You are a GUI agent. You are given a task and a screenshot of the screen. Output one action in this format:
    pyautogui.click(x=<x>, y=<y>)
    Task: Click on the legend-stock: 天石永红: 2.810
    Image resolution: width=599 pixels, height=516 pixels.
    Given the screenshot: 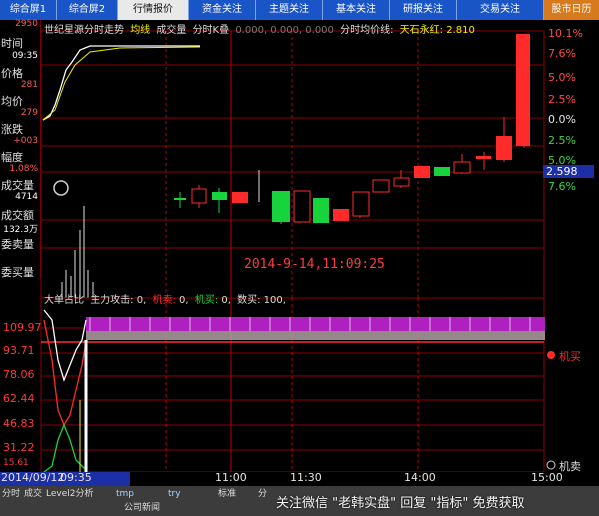 What is the action you would take?
    pyautogui.click(x=437, y=30)
    